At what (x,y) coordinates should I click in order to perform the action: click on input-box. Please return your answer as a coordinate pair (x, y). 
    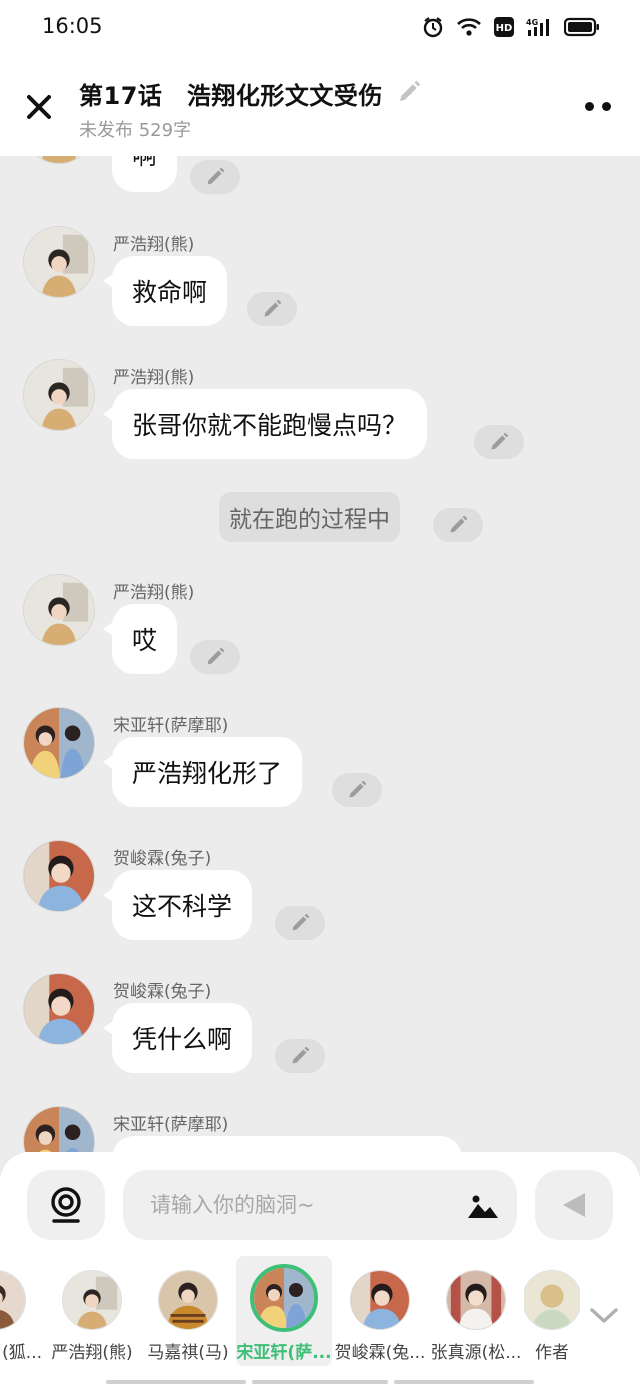
    Looking at the image, I should click on (320, 1205).